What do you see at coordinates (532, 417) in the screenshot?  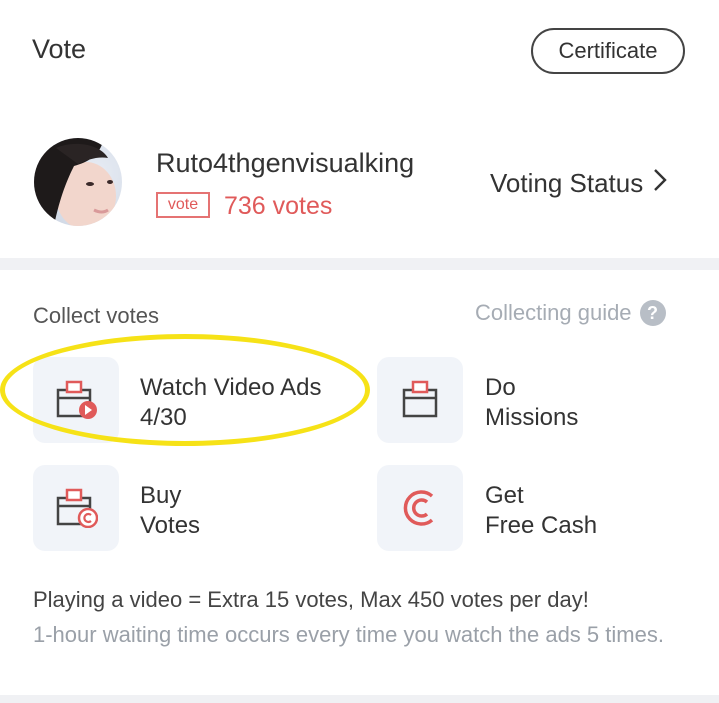 I see `option-subtitle: Missions` at bounding box center [532, 417].